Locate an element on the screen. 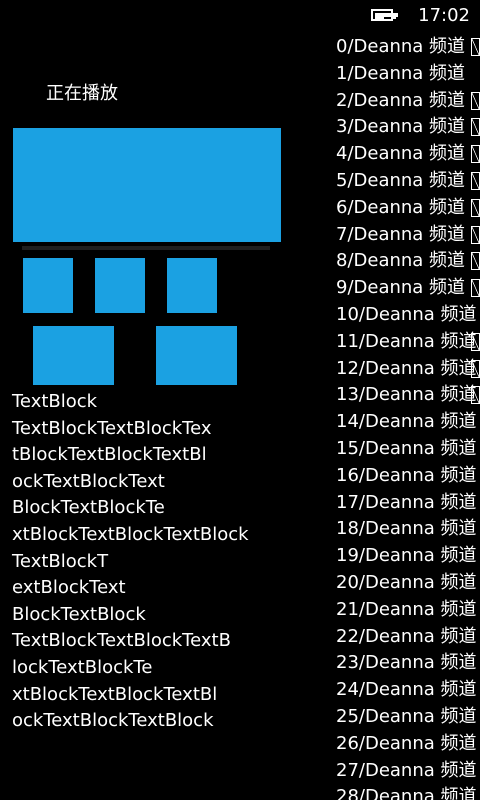  text-block: BlockTextBlock is located at coordinates (79, 614).